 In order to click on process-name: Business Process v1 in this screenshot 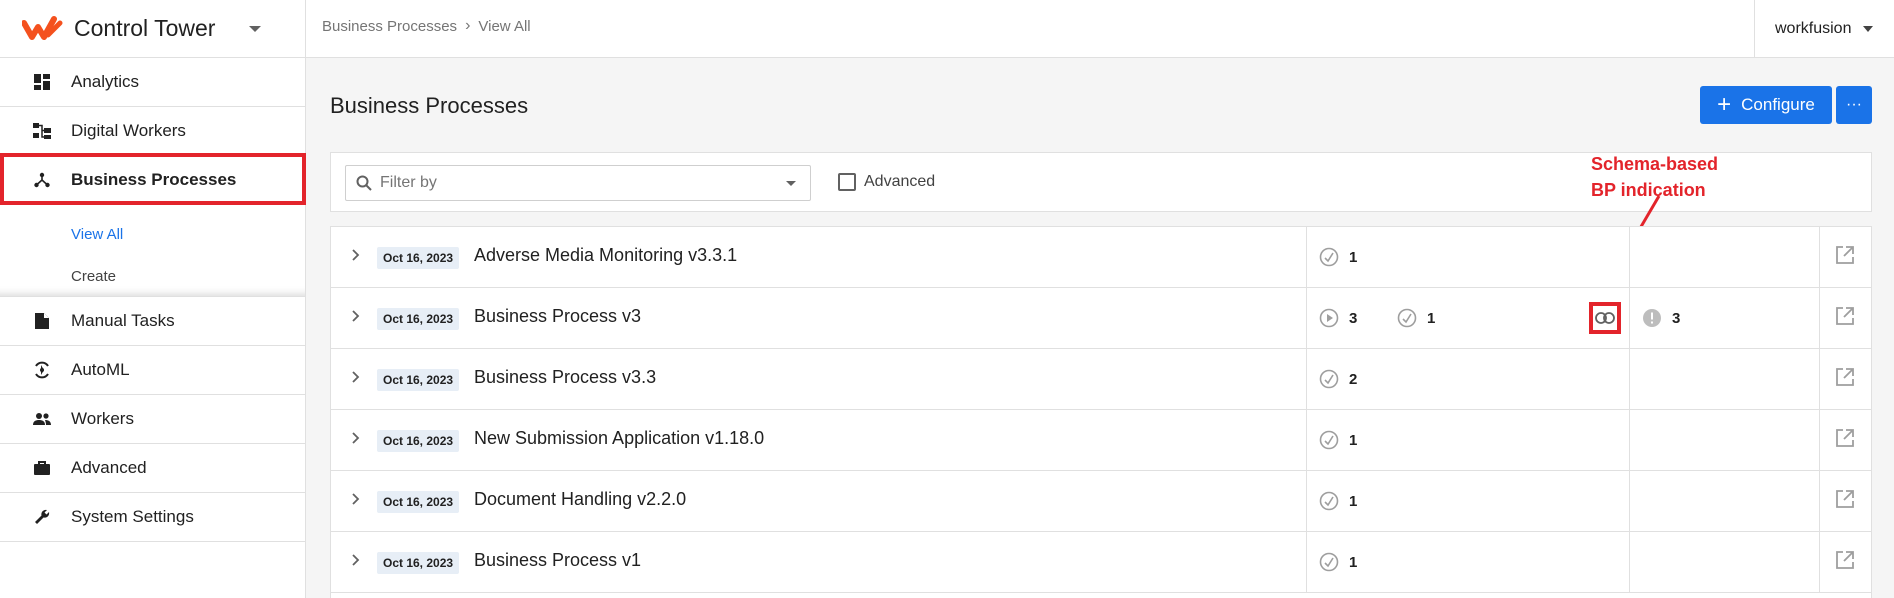, I will do `click(557, 560)`.